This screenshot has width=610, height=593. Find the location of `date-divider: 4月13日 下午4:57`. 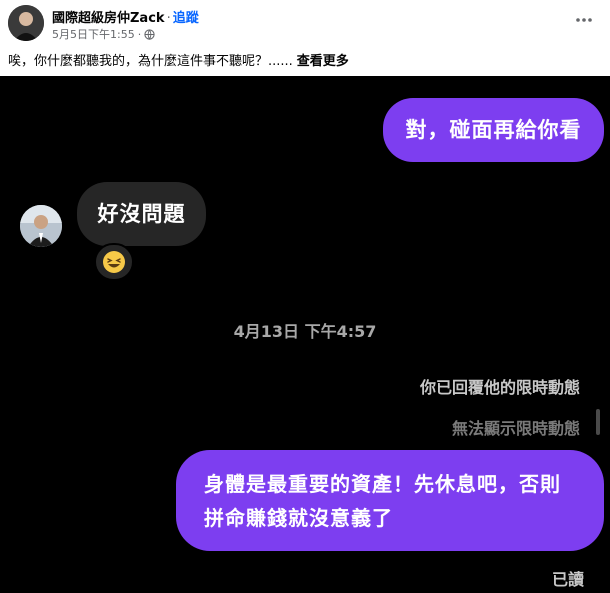

date-divider: 4月13日 下午4:57 is located at coordinates (305, 331).